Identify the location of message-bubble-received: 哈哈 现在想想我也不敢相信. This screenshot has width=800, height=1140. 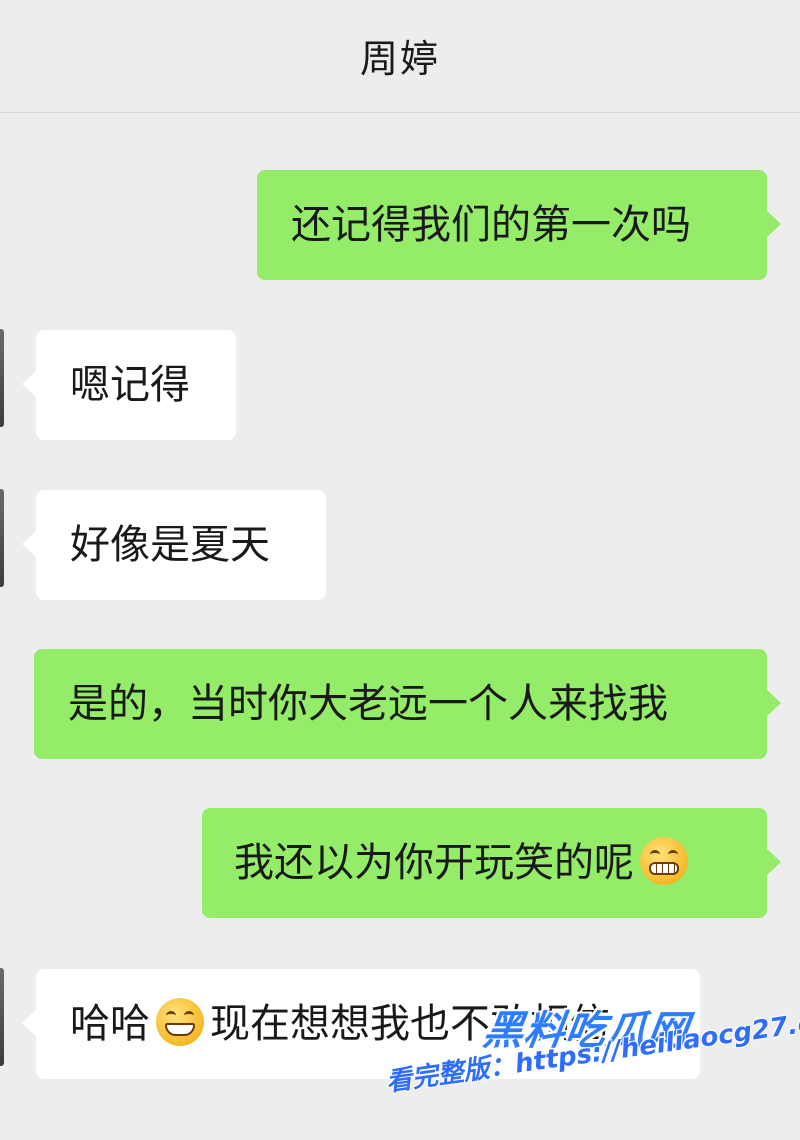
(361, 1024).